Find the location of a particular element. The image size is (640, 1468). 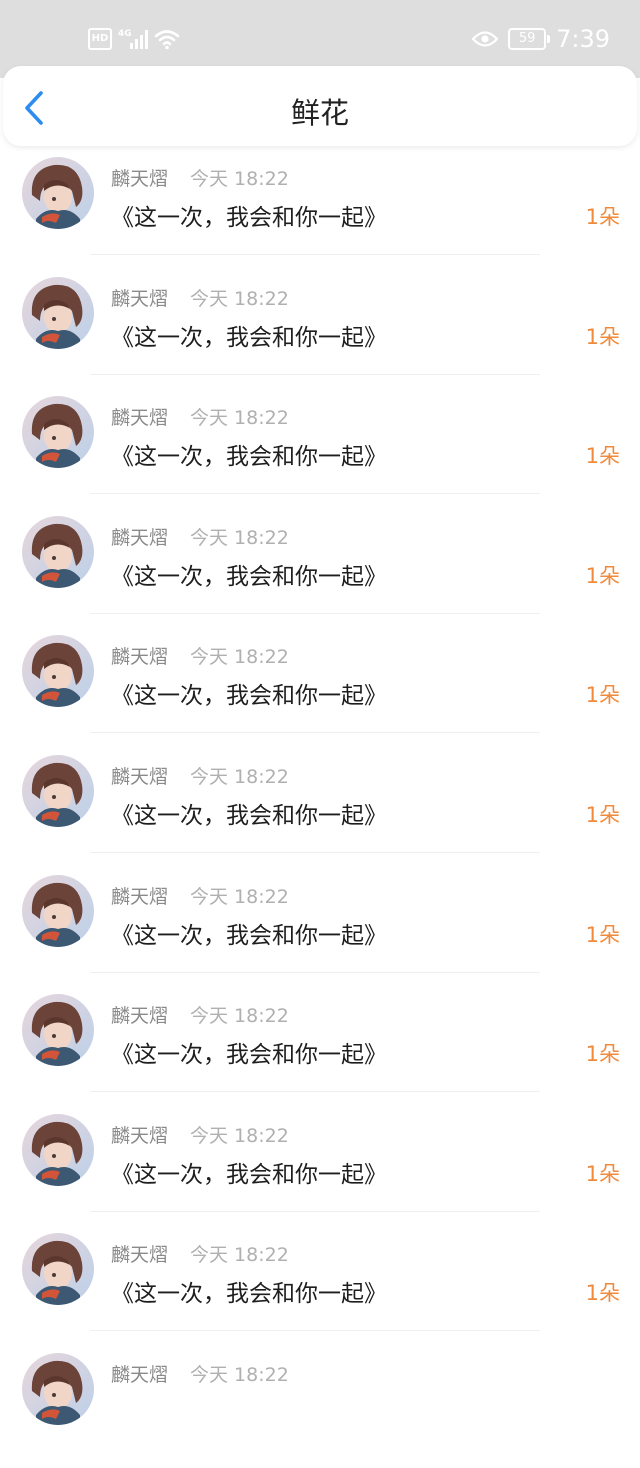

list-item: 麟天熠 今天 18:22 is located at coordinates (320, 1408).